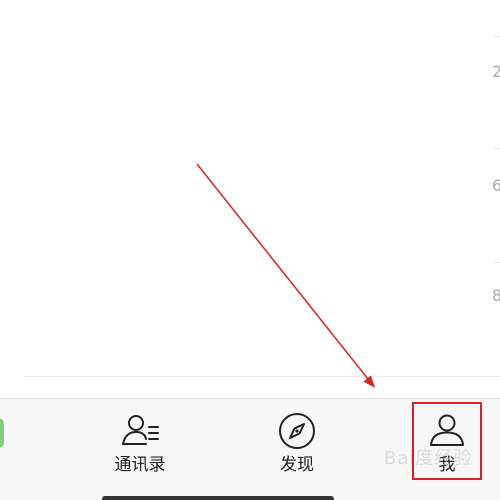 The height and width of the screenshot is (500, 500). I want to click on tab-discover: 发现, so click(297, 449).